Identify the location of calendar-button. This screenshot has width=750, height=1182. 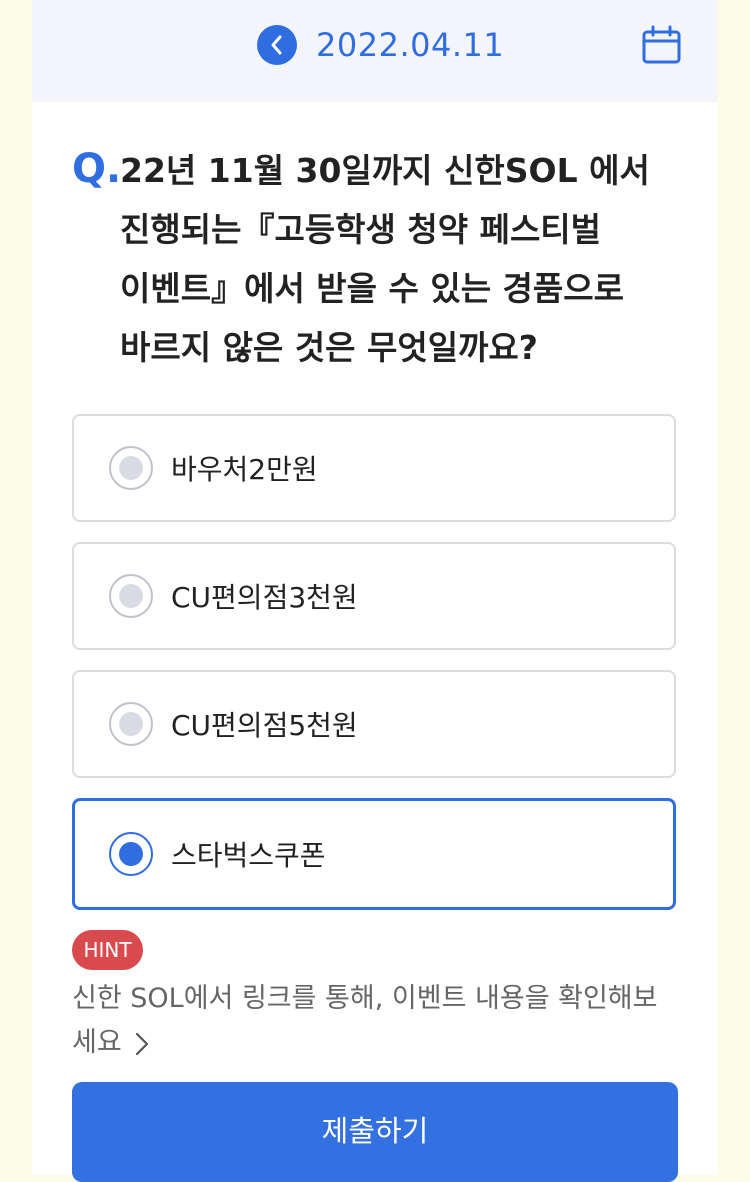
(662, 46).